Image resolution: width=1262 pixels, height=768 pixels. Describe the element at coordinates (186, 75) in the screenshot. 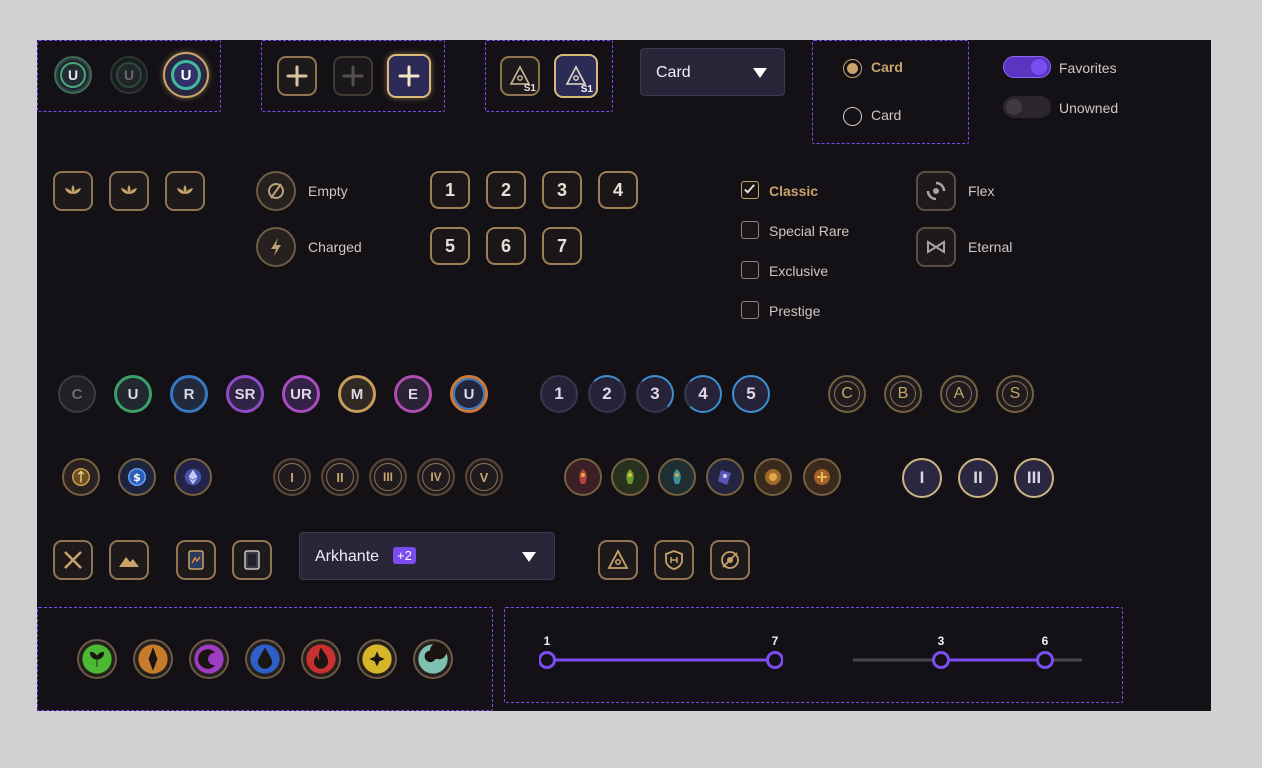

I see `u-badge-selected: U` at that location.